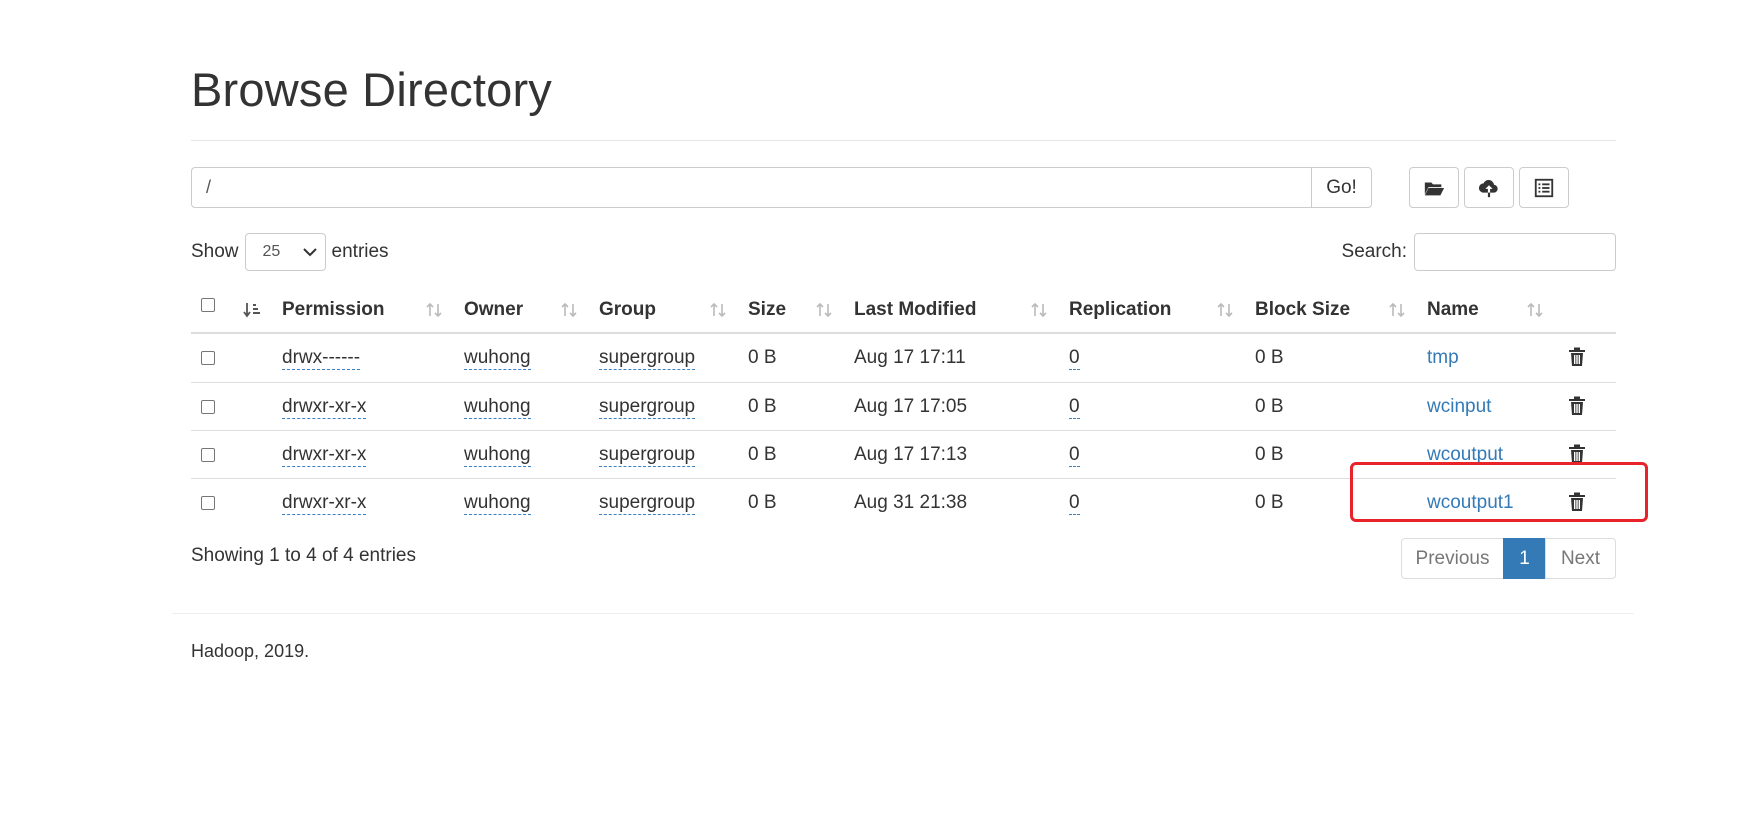  What do you see at coordinates (903, 613) in the screenshot?
I see `footer-divider` at bounding box center [903, 613].